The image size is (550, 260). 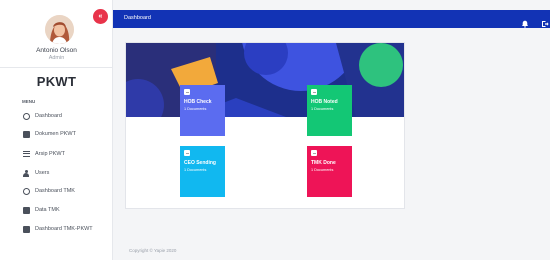 I want to click on page-title: Dashboard, so click(x=137, y=18).